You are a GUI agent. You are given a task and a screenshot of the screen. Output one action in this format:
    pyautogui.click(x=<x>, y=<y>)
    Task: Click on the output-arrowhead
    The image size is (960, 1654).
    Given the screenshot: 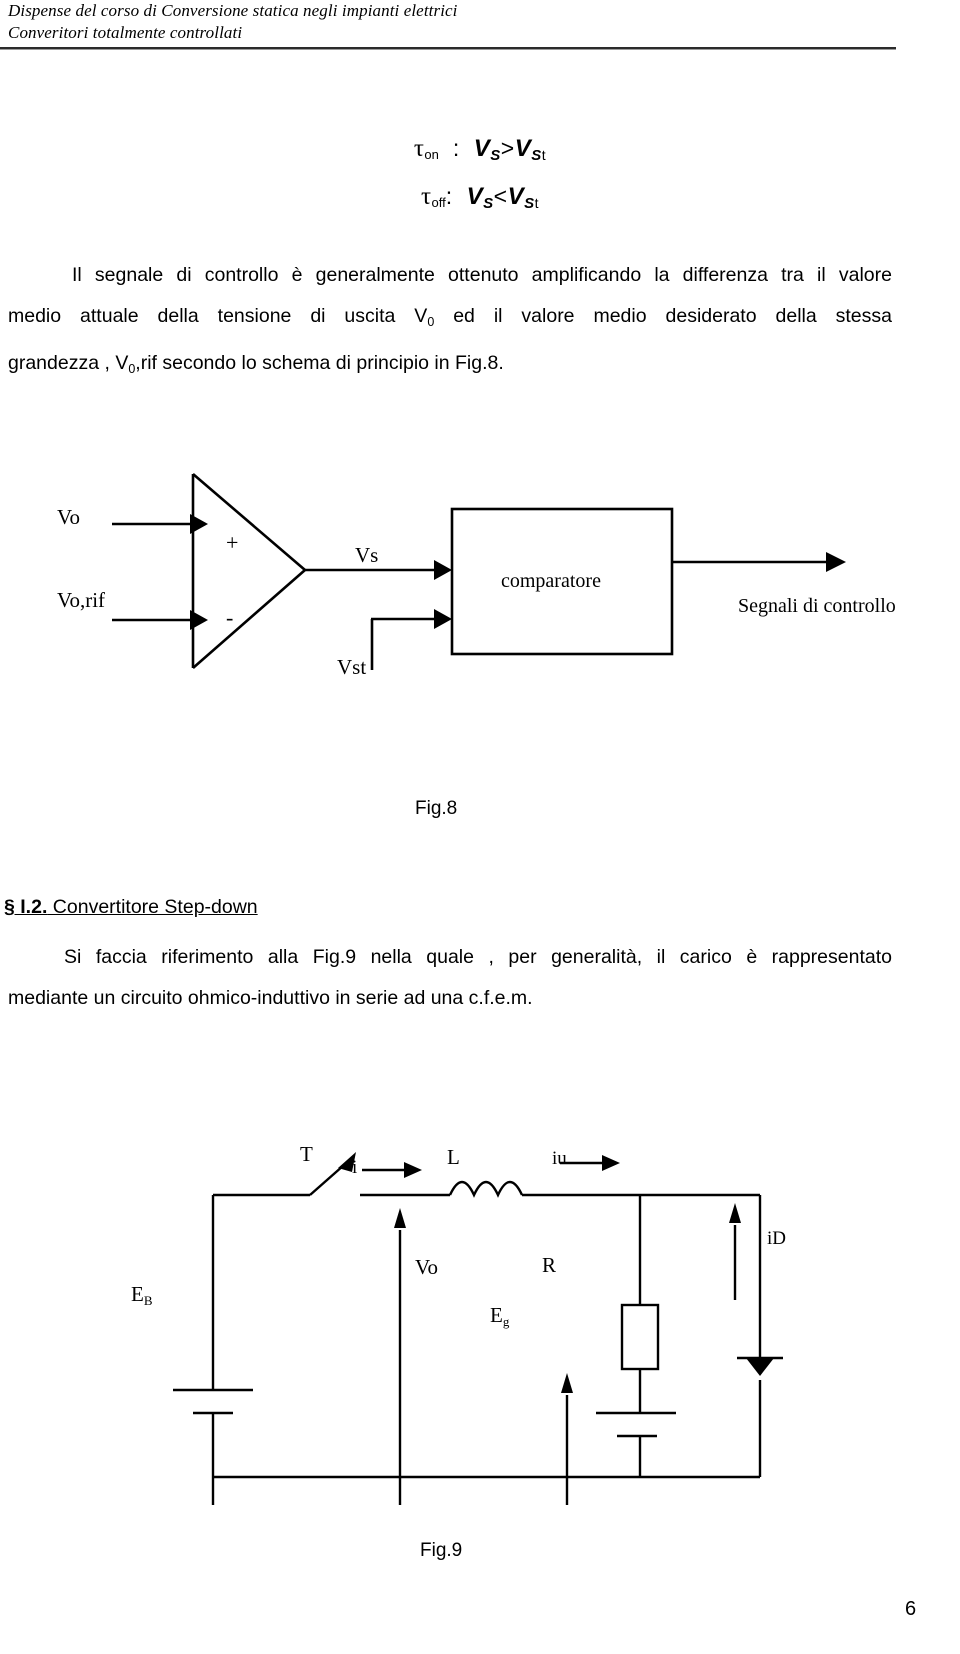 What is the action you would take?
    pyautogui.click(x=836, y=562)
    